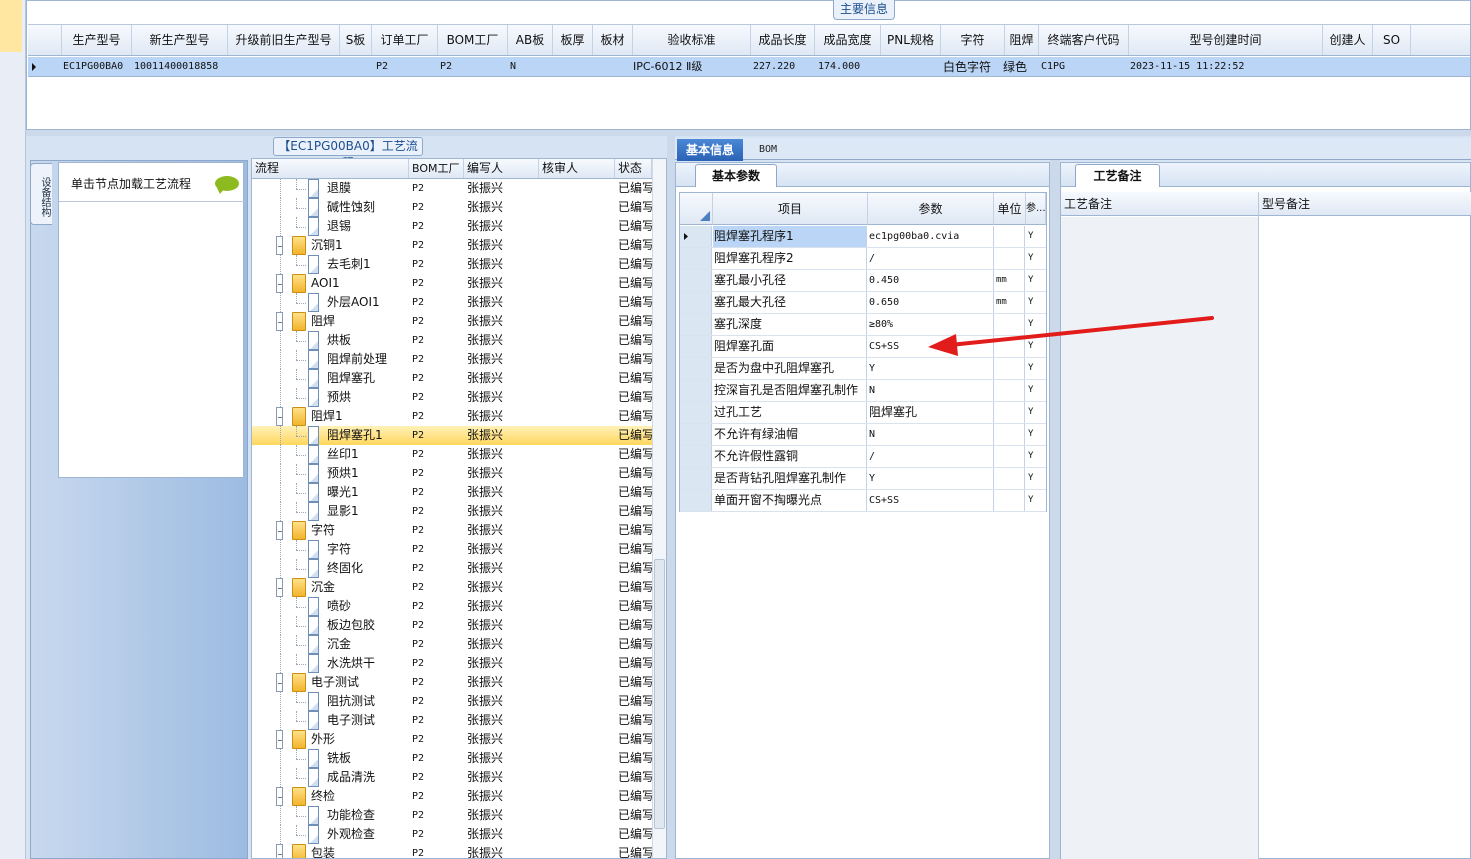 The image size is (1471, 859). I want to click on tree-node-label: 显影1, so click(368, 511).